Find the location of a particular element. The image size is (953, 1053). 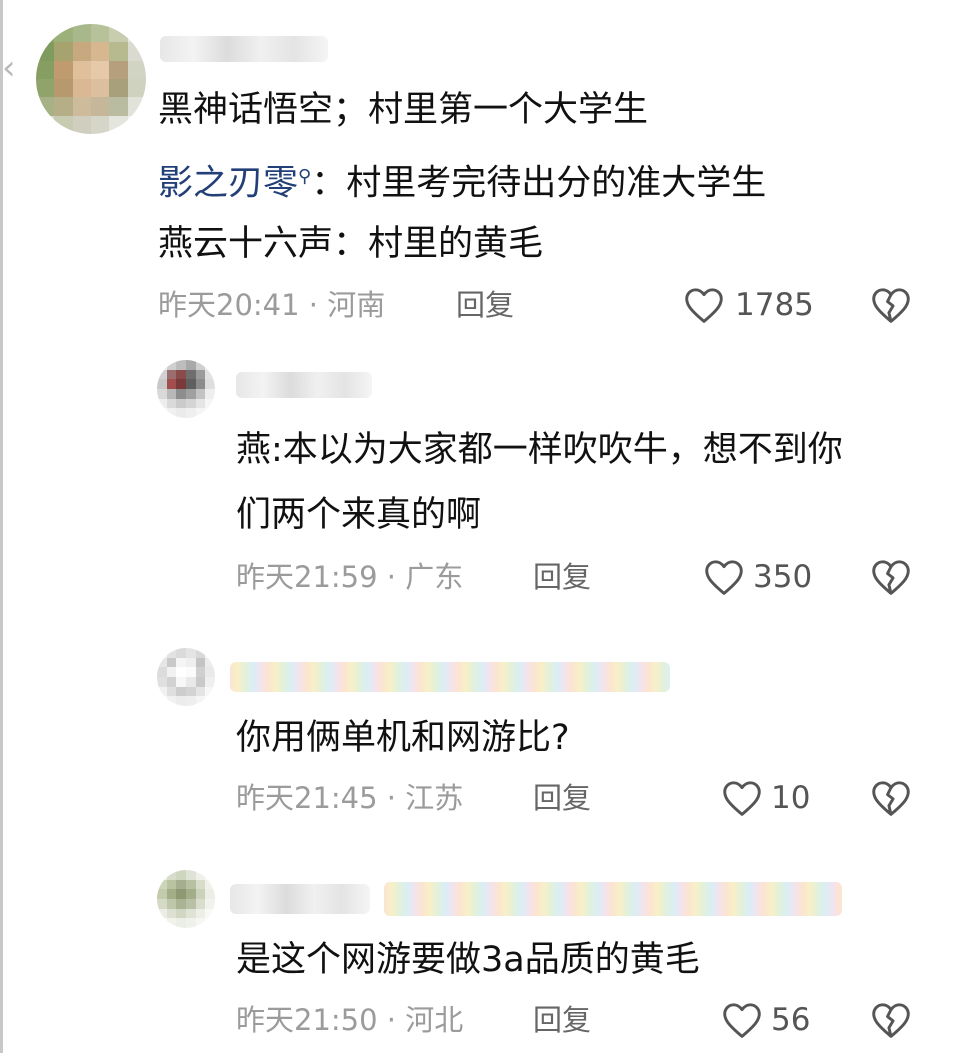

comment-text-line: 燕:本以为大家都一样吹吹牛，想不到你 is located at coordinates (539, 450).